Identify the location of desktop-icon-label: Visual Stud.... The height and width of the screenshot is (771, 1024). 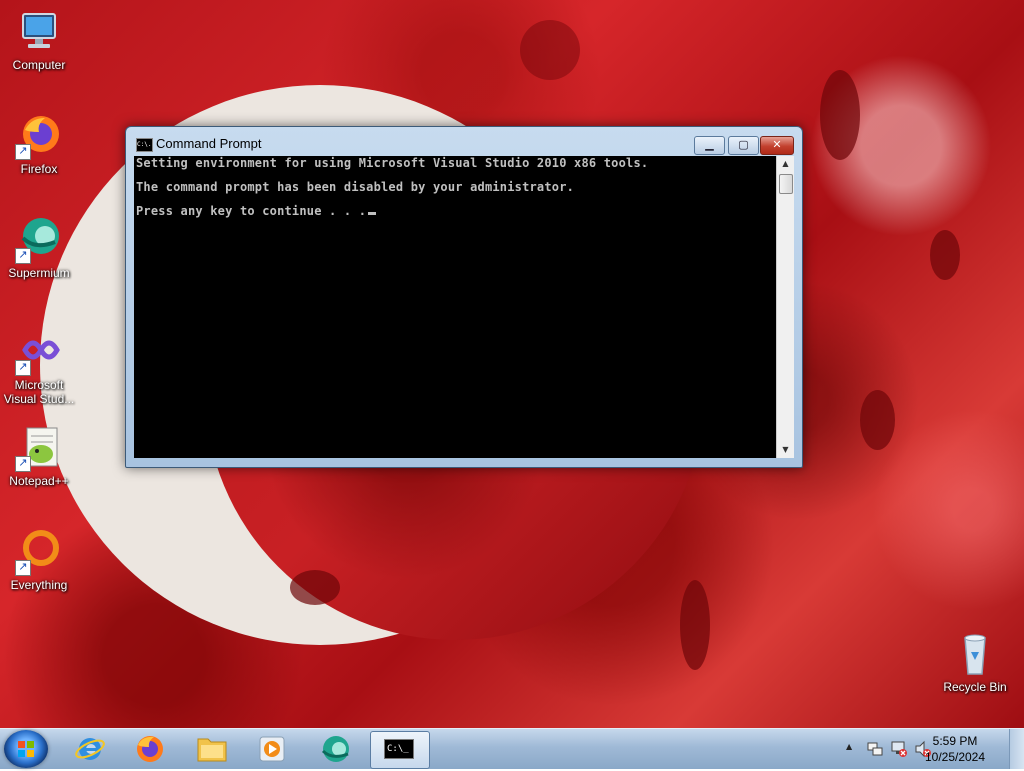
(39, 399).